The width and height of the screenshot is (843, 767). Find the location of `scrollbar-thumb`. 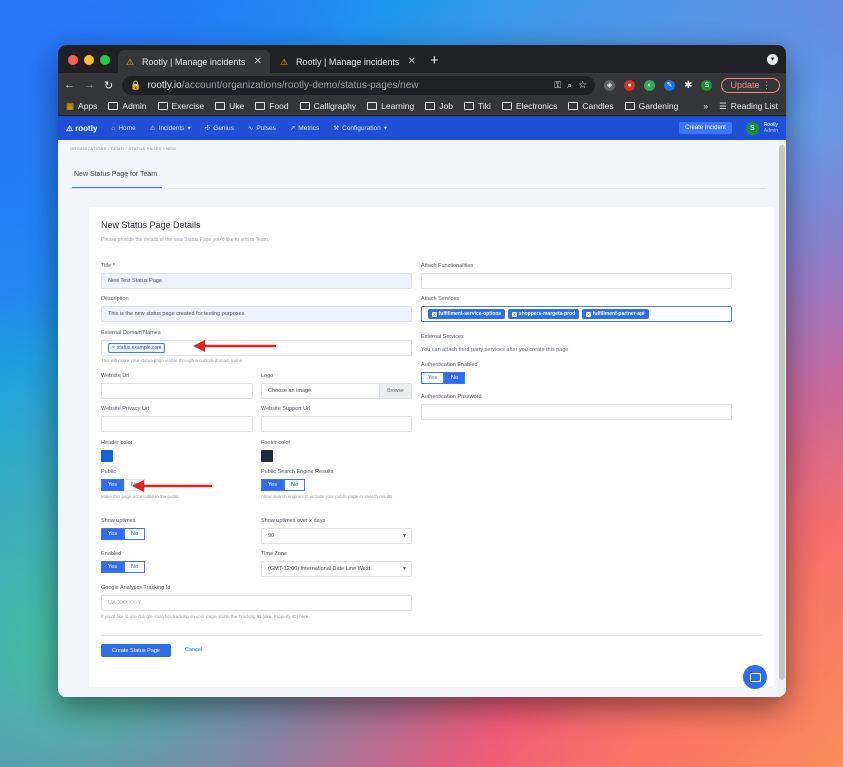

scrollbar-thumb is located at coordinates (782, 412).